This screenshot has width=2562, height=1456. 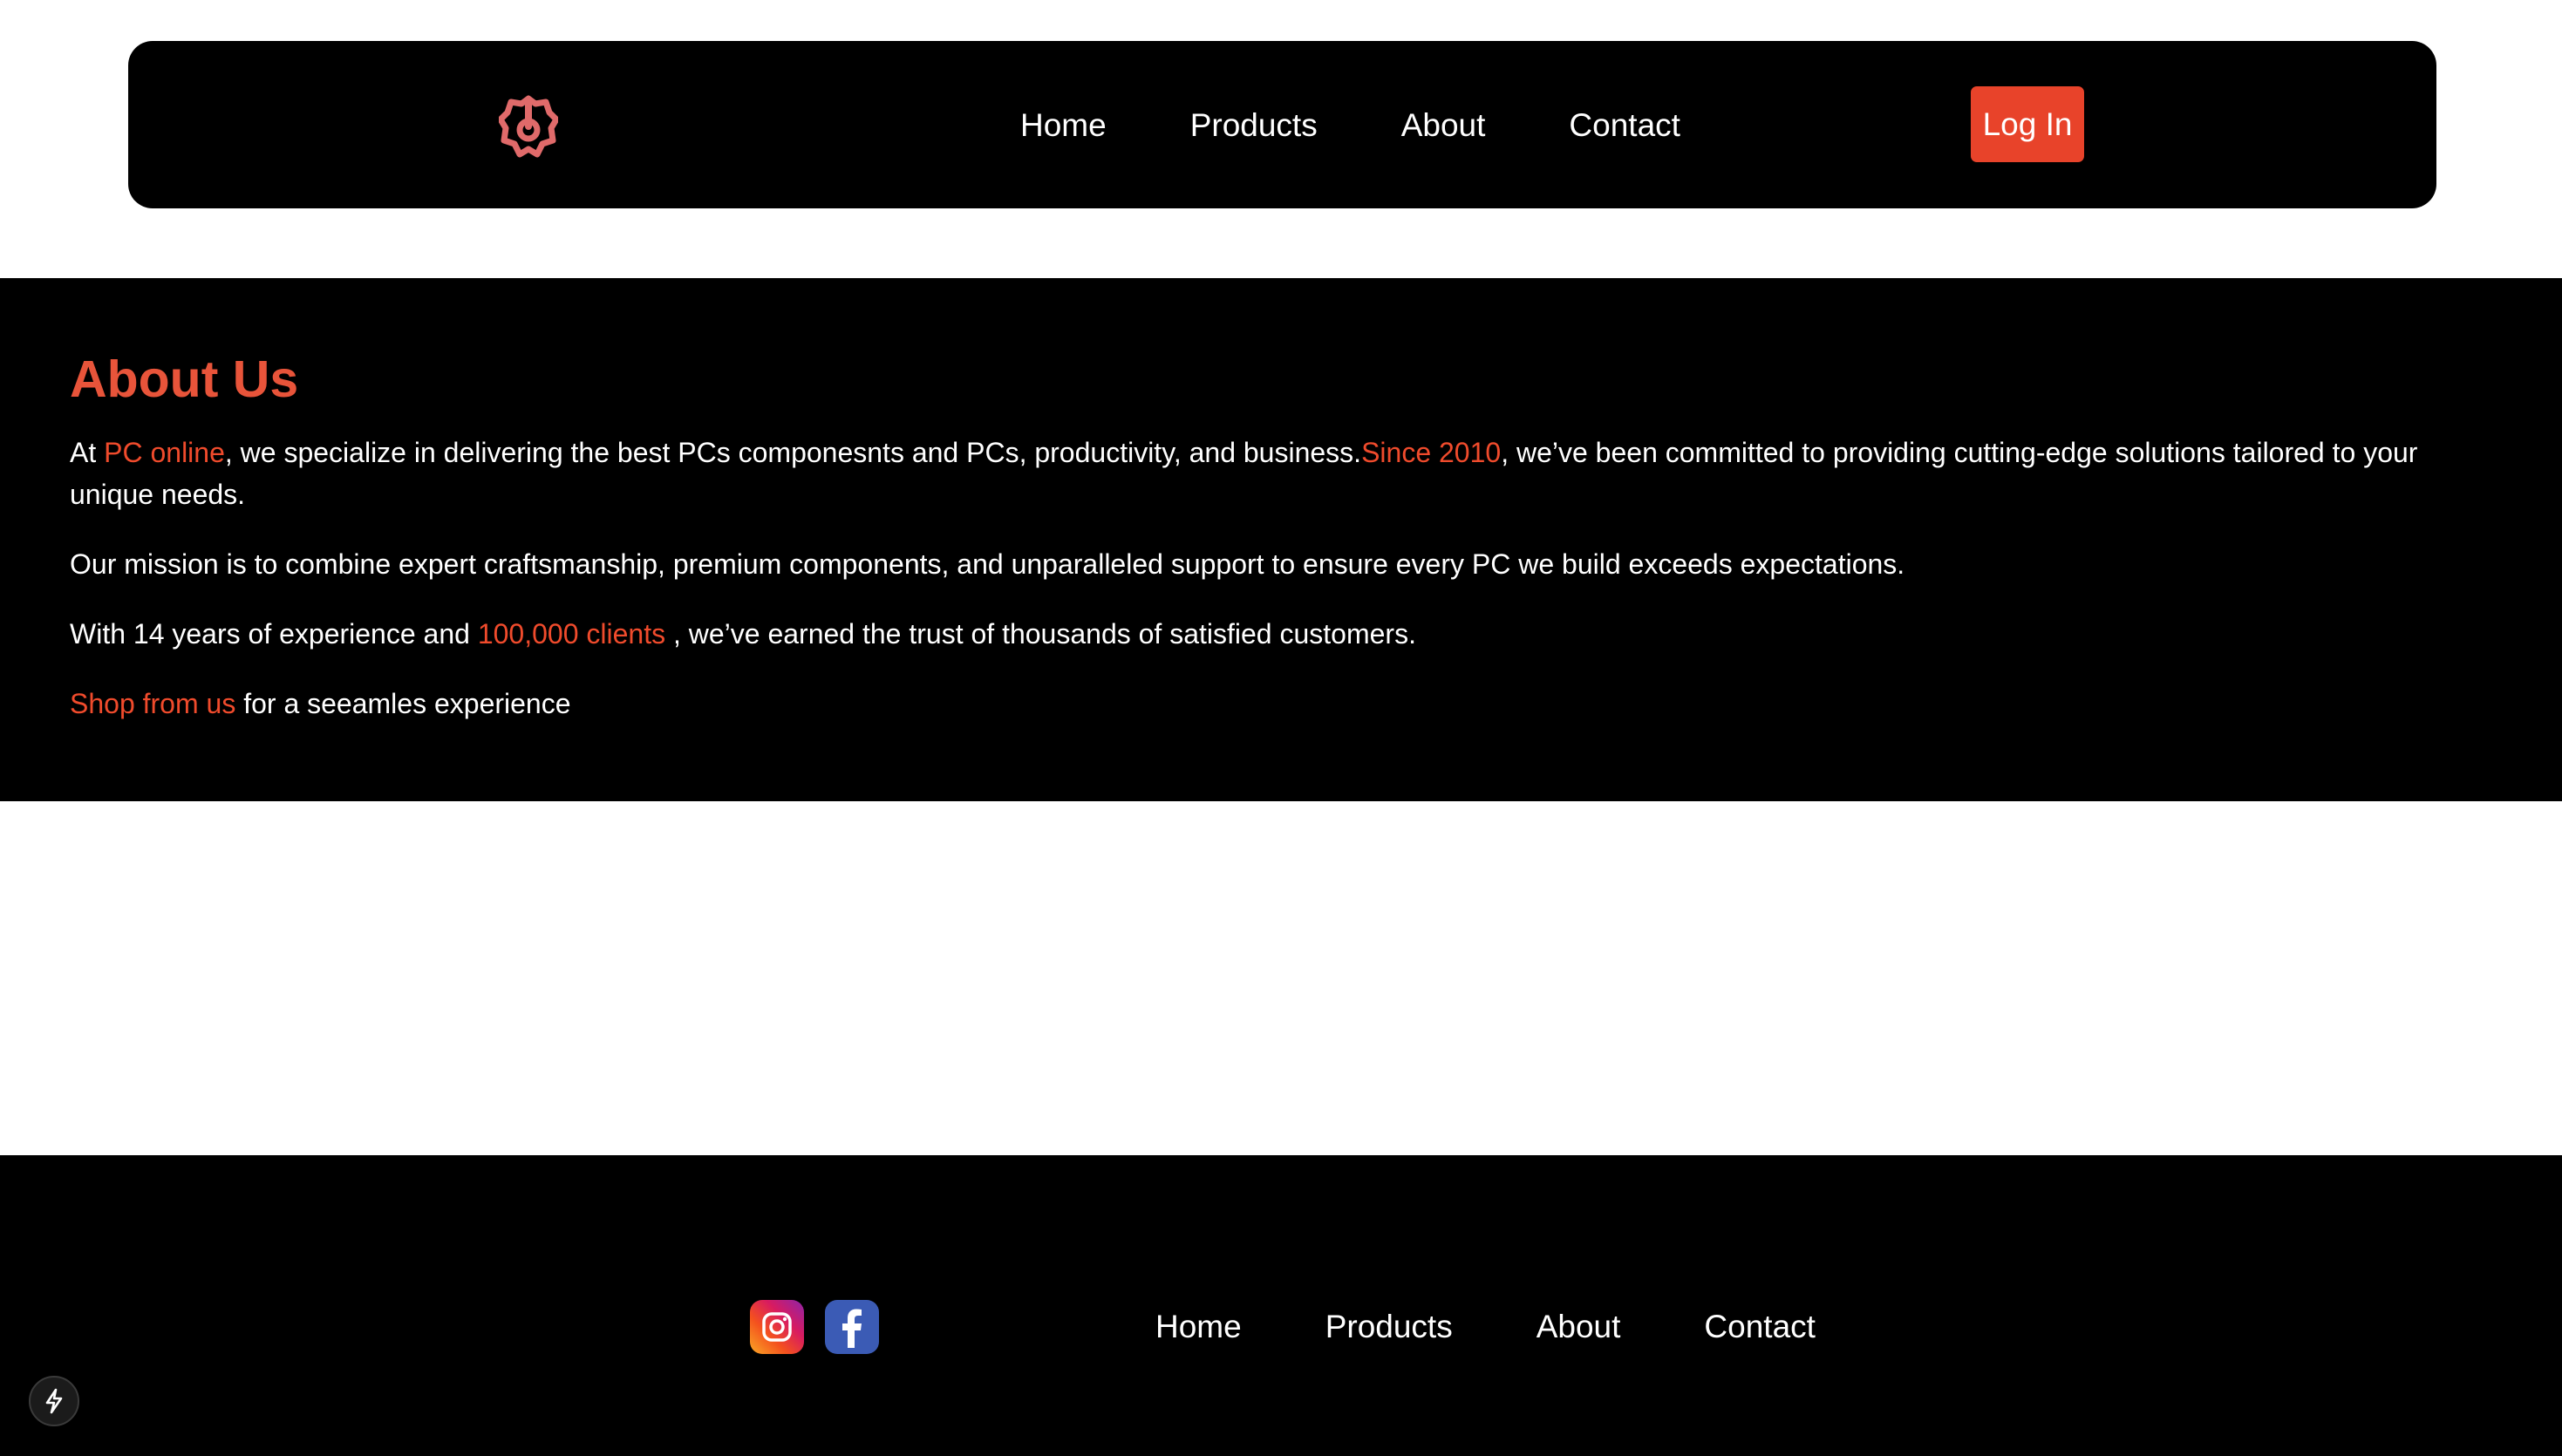 What do you see at coordinates (1389, 1327) in the screenshot?
I see `footer-products-link: Products` at bounding box center [1389, 1327].